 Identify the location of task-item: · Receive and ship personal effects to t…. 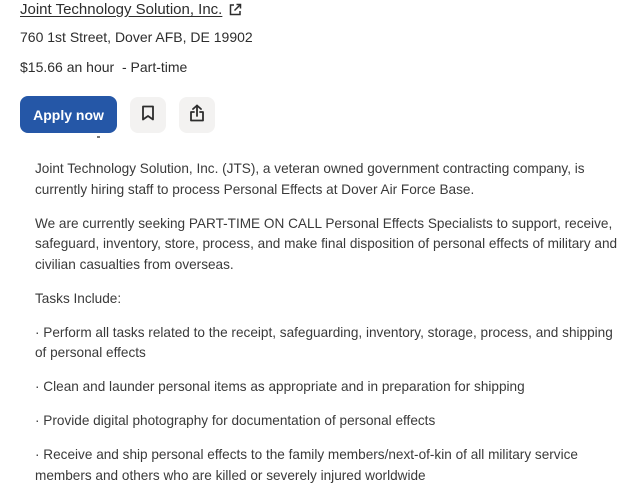
(306, 465).